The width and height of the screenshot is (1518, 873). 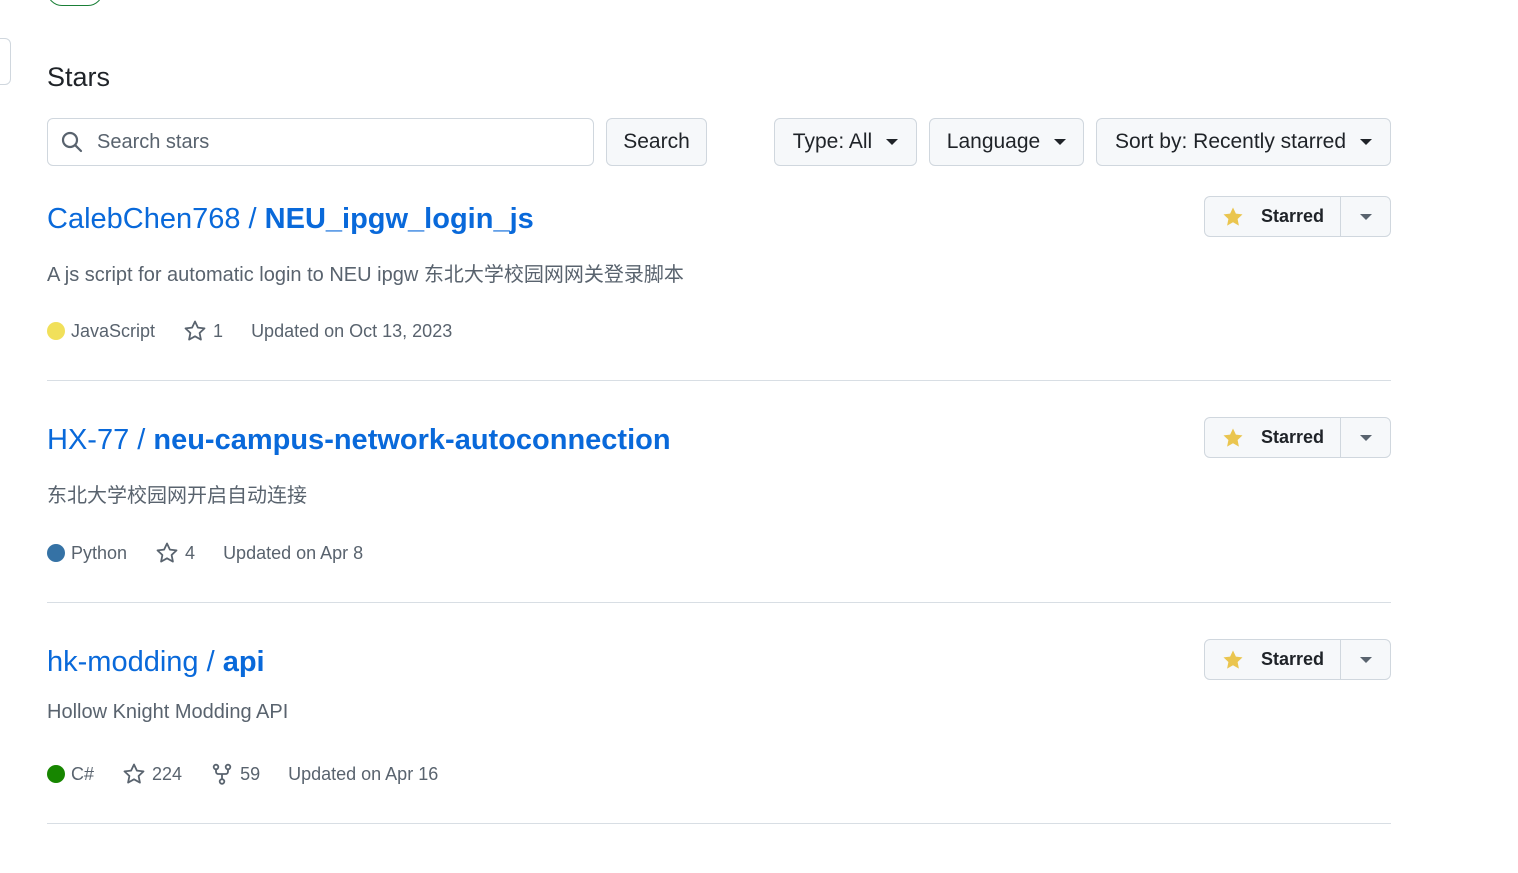 I want to click on repo-stargazers-link: 4, so click(x=175, y=553).